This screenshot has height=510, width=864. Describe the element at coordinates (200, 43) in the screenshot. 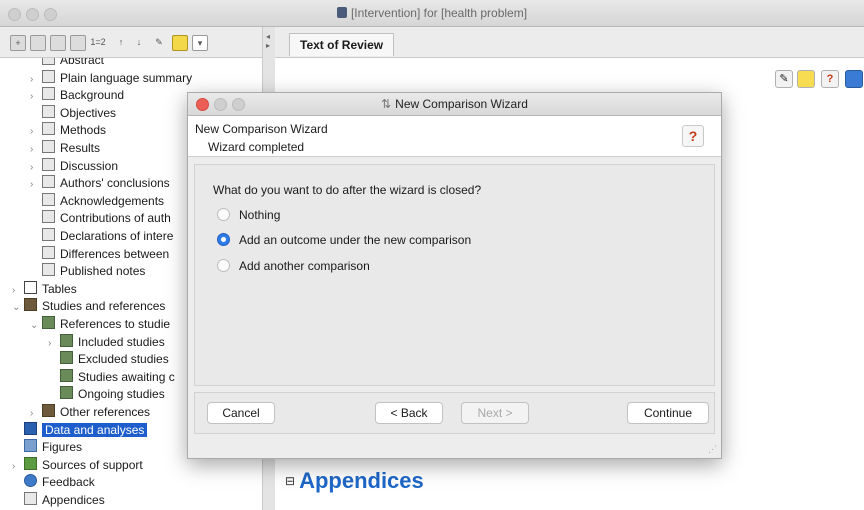

I see `dropdown-icon: ▾` at that location.